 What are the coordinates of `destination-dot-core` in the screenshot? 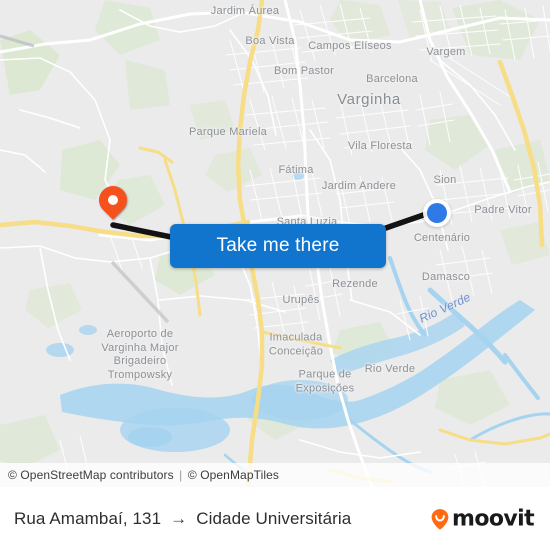 It's located at (437, 213).